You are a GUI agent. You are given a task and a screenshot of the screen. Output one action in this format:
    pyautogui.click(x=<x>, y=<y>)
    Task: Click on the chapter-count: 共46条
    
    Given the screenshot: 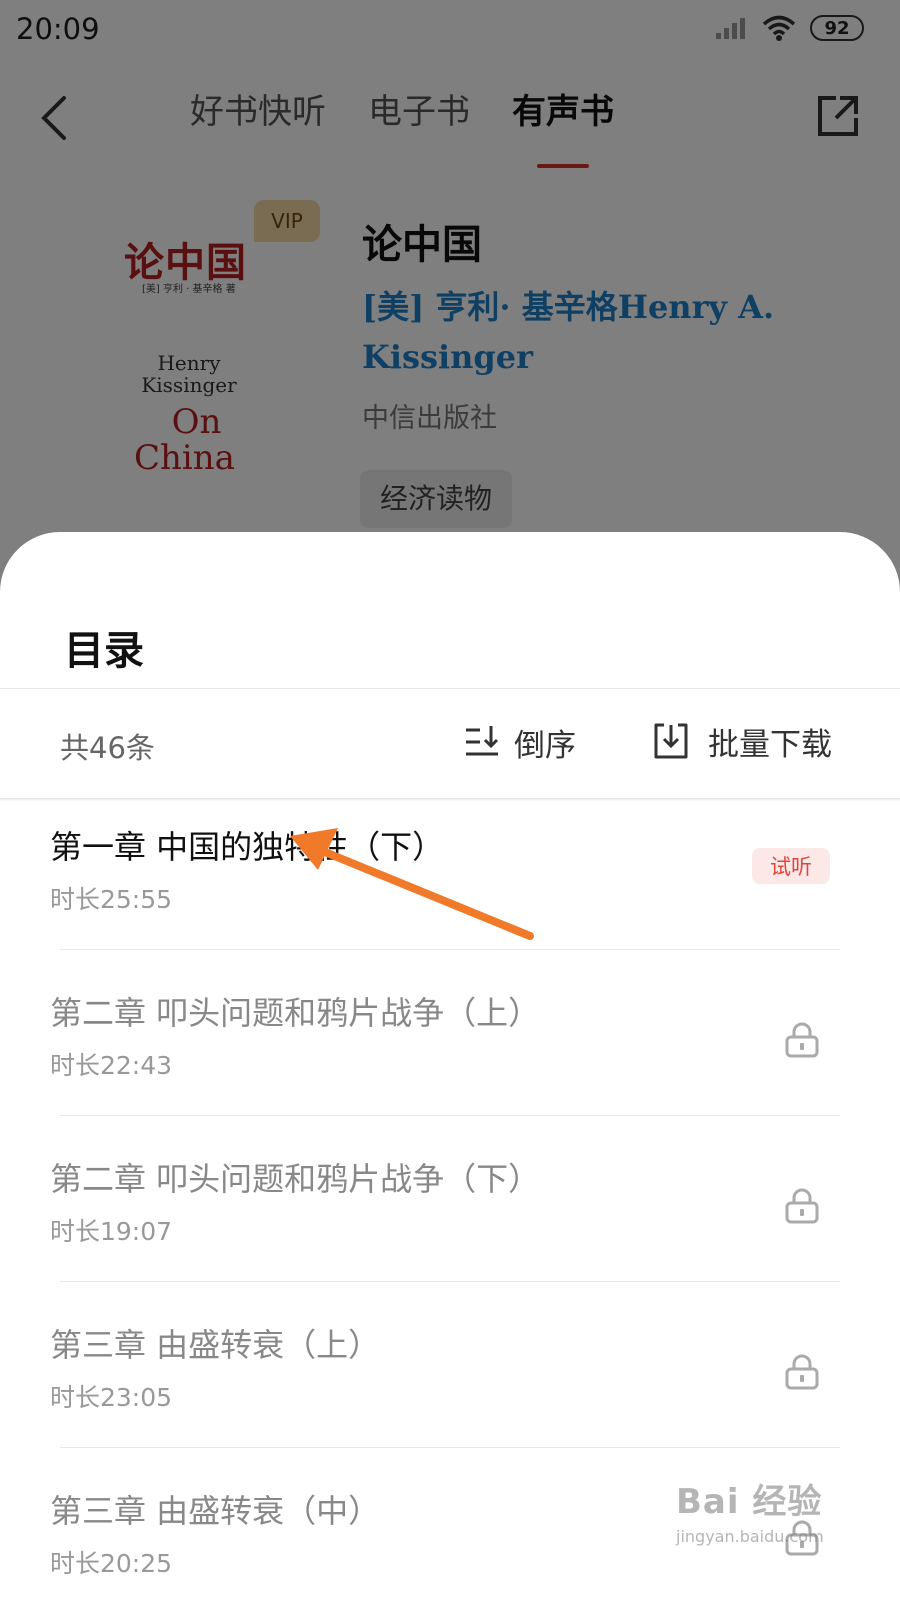 What is the action you would take?
    pyautogui.click(x=107, y=748)
    